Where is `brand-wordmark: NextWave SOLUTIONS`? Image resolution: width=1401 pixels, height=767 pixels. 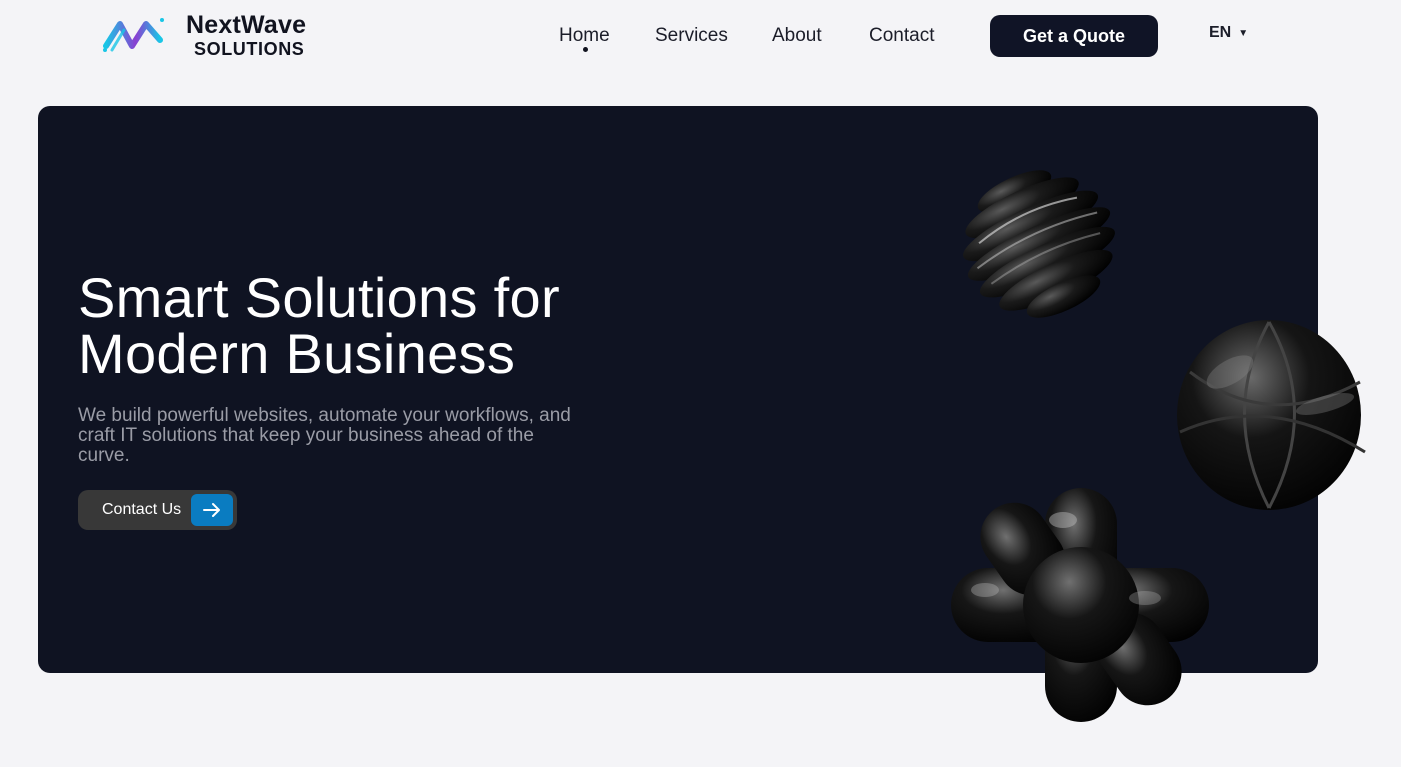
brand-wordmark: NextWave SOLUTIONS is located at coordinates (266, 36).